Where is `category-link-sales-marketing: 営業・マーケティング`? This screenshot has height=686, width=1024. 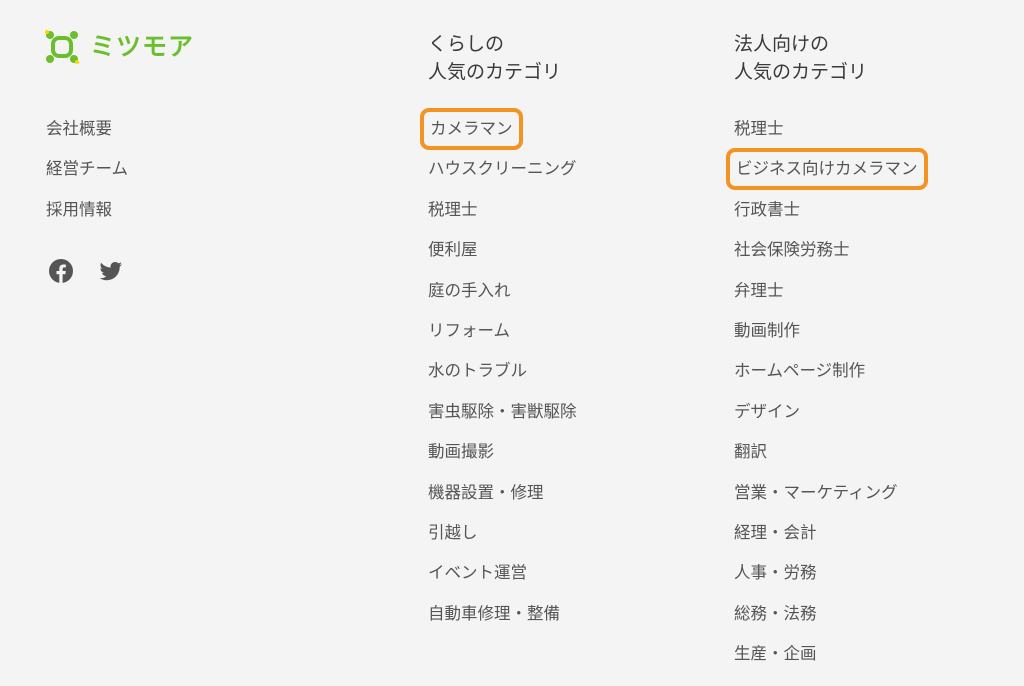 category-link-sales-marketing: 営業・マーケティング is located at coordinates (816, 493).